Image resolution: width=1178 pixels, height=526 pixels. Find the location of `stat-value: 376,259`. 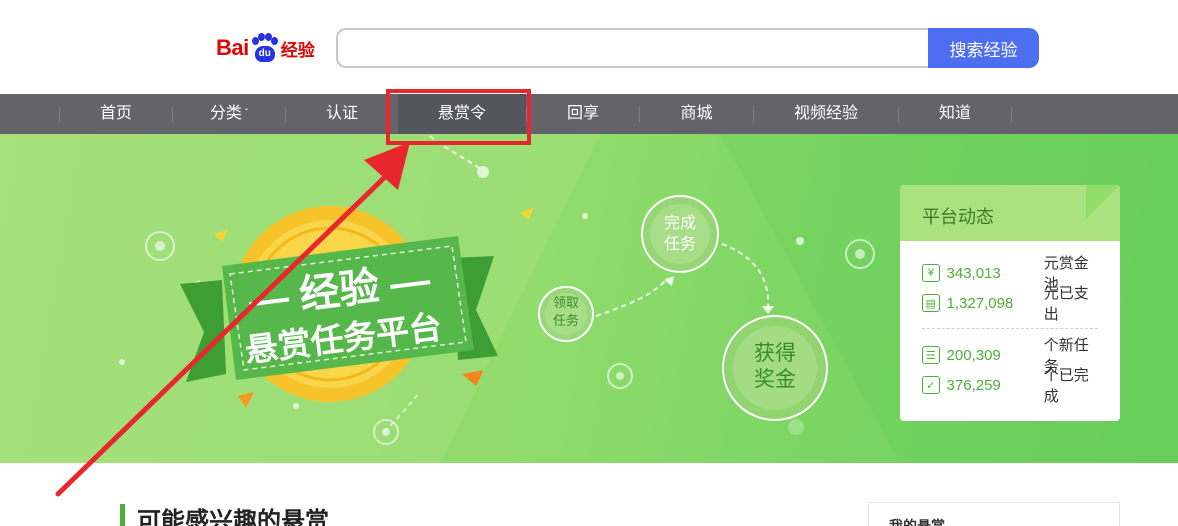

stat-value: 376,259 is located at coordinates (973, 385).